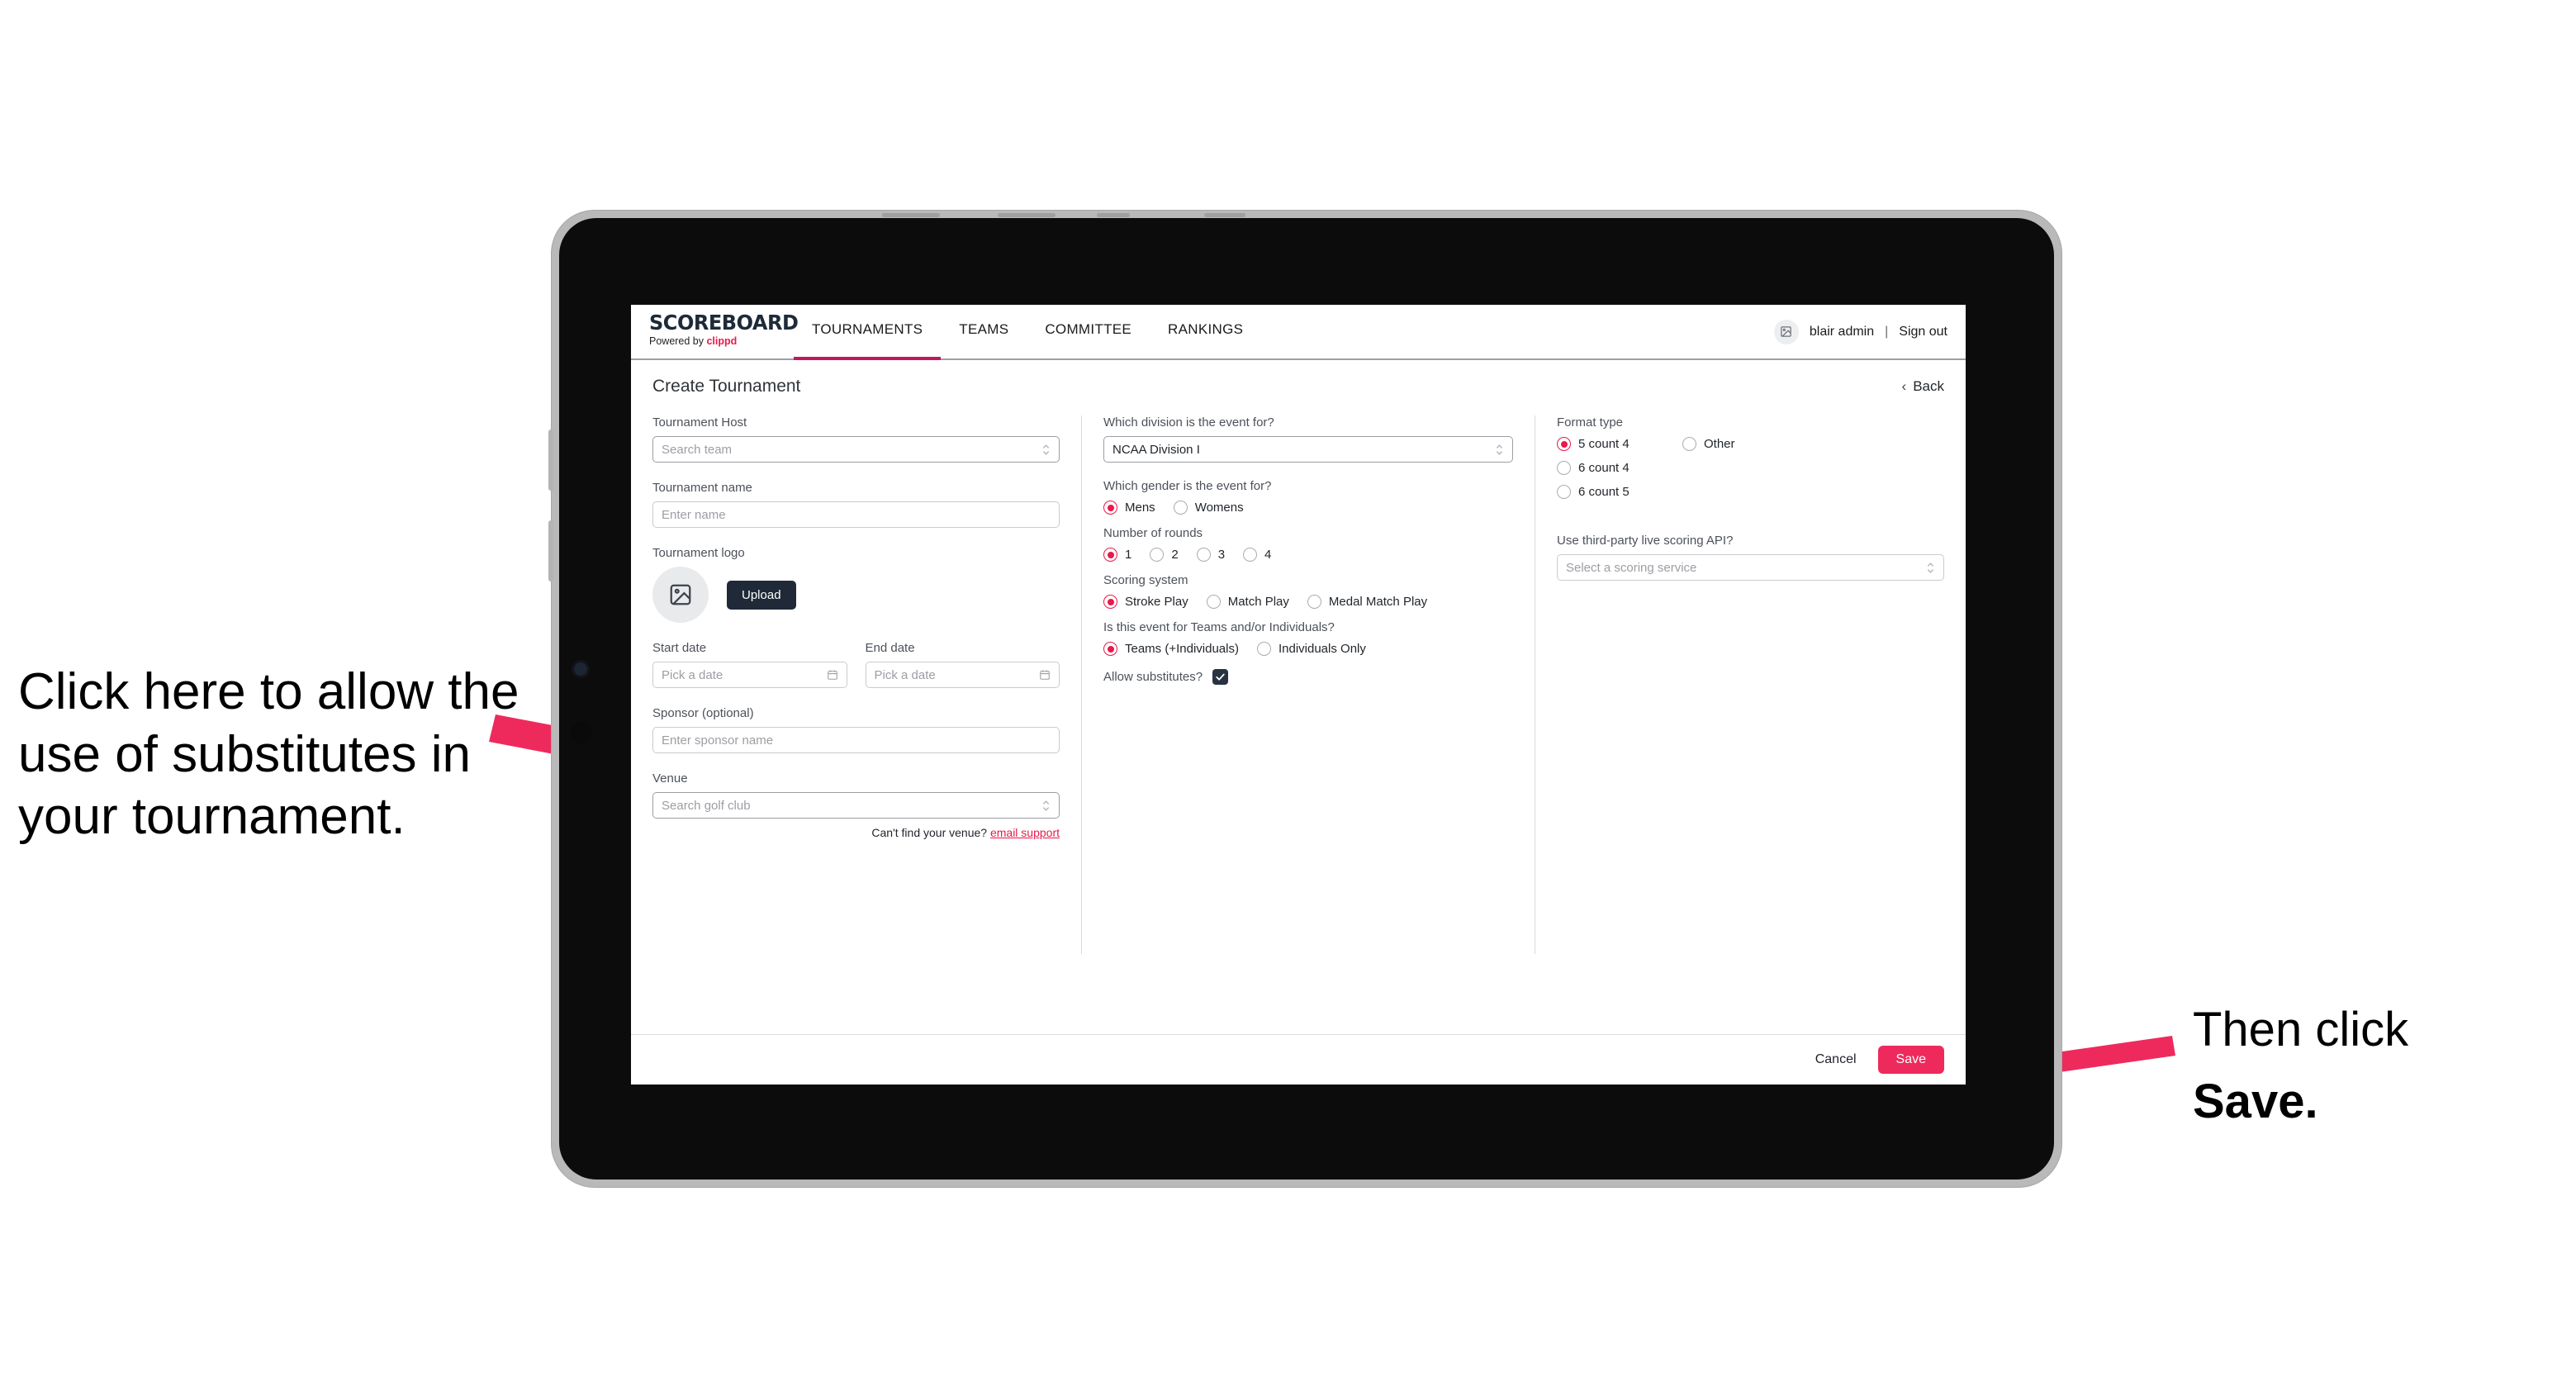  Describe the element at coordinates (1712, 473) in the screenshot. I see `format-type-options-right: Other` at that location.